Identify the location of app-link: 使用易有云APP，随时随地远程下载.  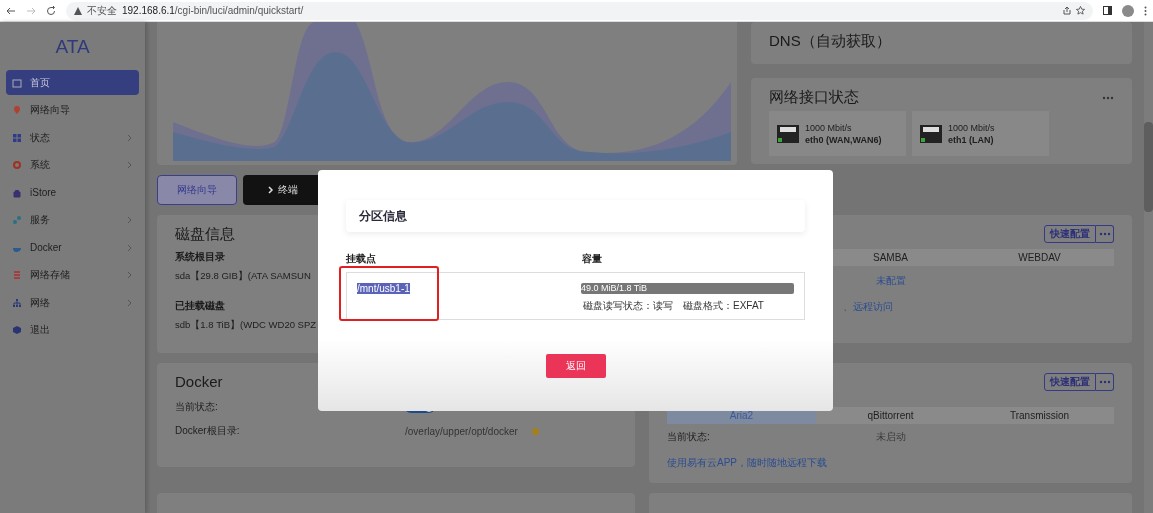
(747, 462).